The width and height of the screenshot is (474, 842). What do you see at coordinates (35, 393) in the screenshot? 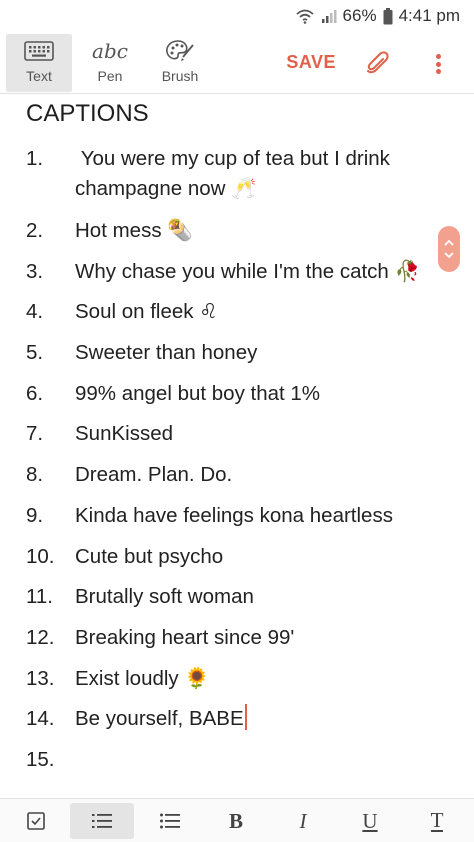
I see `list-number: 6.` at bounding box center [35, 393].